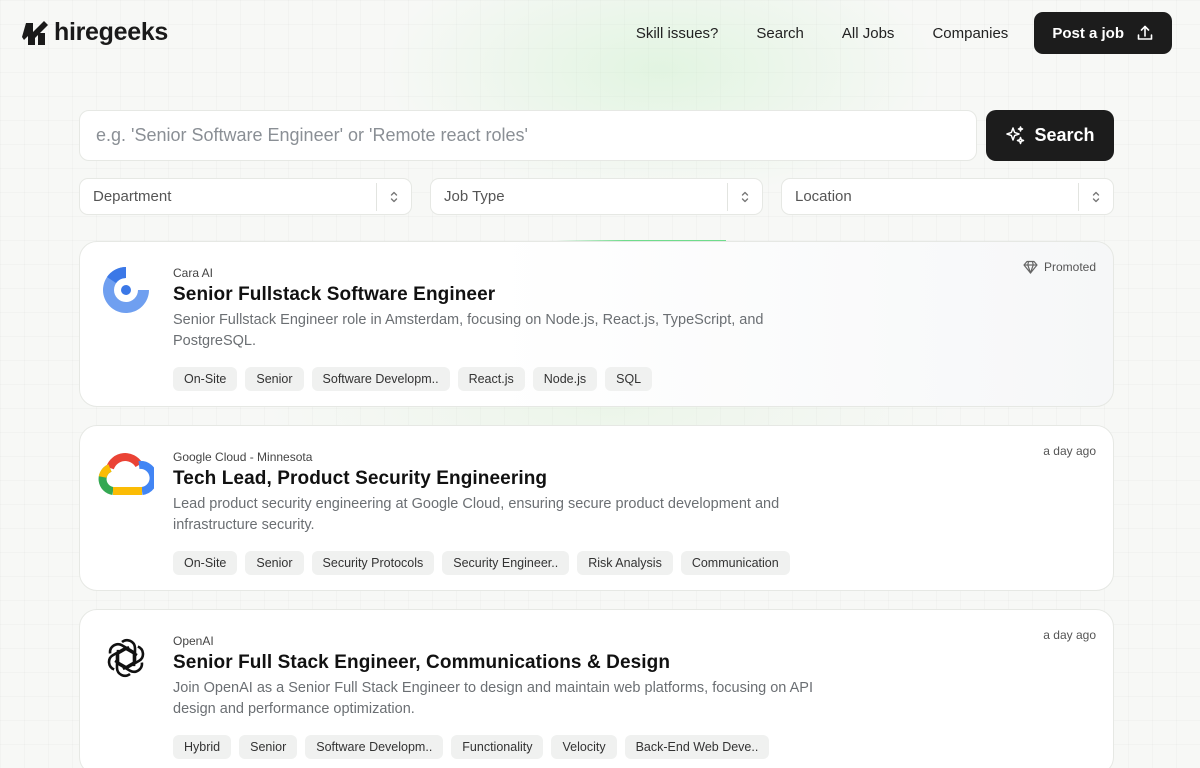 The height and width of the screenshot is (768, 1200). I want to click on job-tag: SQL, so click(629, 379).